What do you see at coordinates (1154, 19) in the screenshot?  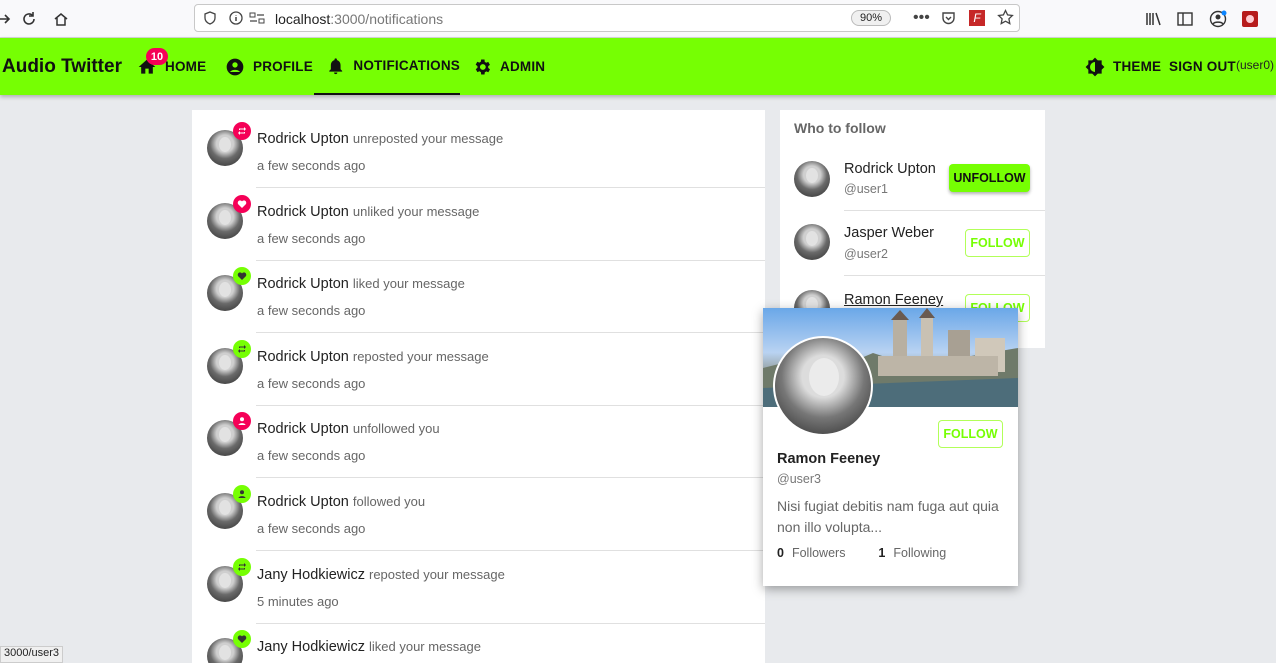 I see `library-icon` at bounding box center [1154, 19].